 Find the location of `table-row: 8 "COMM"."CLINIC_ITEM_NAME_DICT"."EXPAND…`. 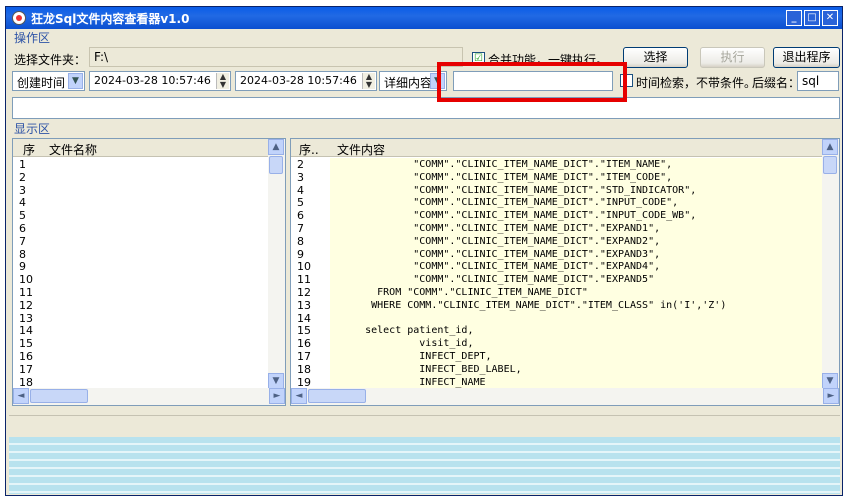

table-row: 8 "COMM"."CLINIC_ITEM_NAME_DICT"."EXPAND… is located at coordinates (556, 241).